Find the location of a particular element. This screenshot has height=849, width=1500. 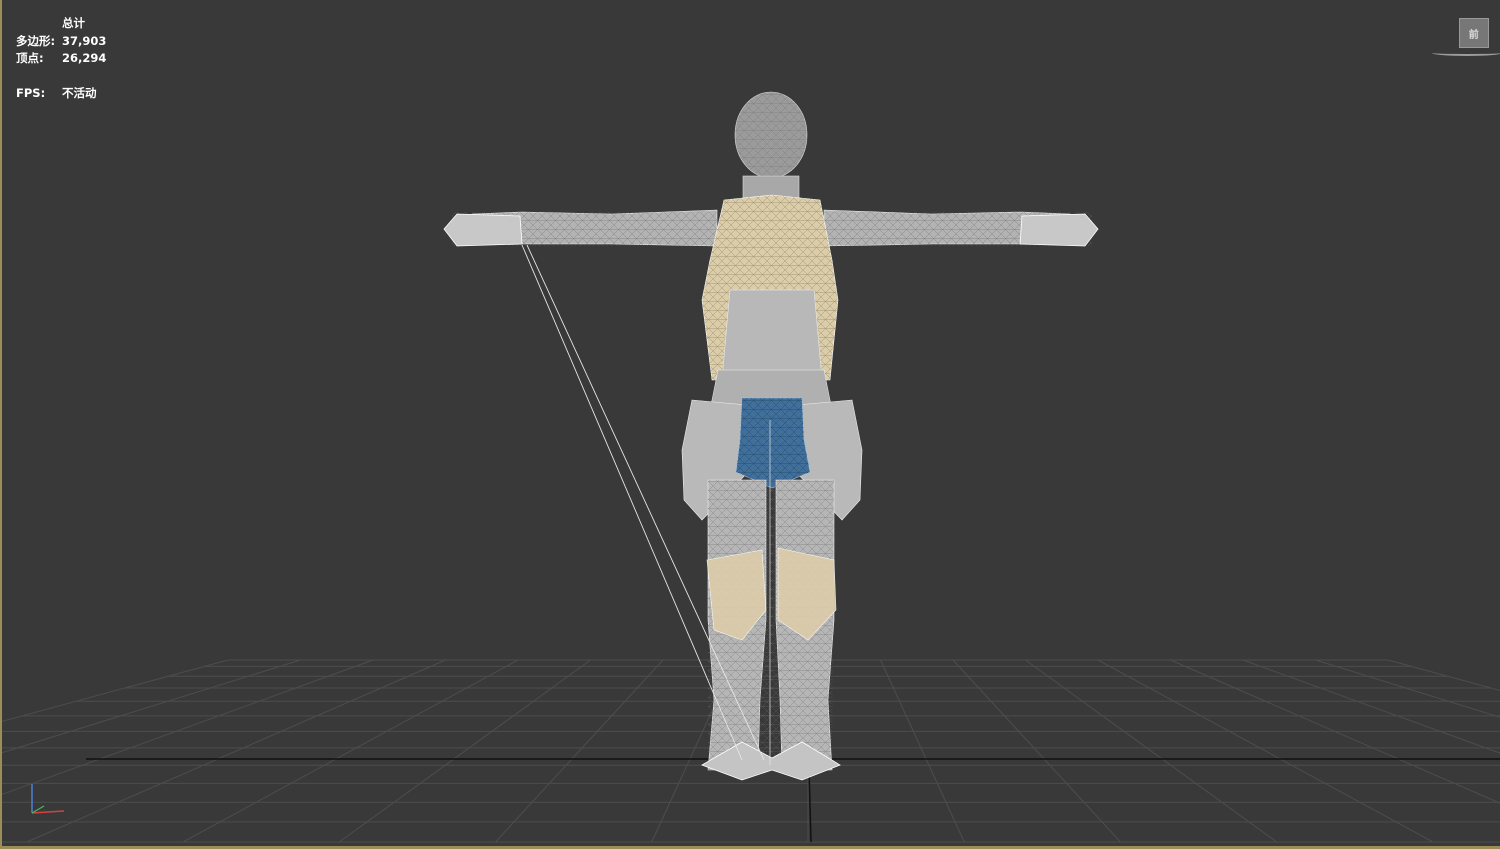

fps-label: FPS: is located at coordinates (31, 92).